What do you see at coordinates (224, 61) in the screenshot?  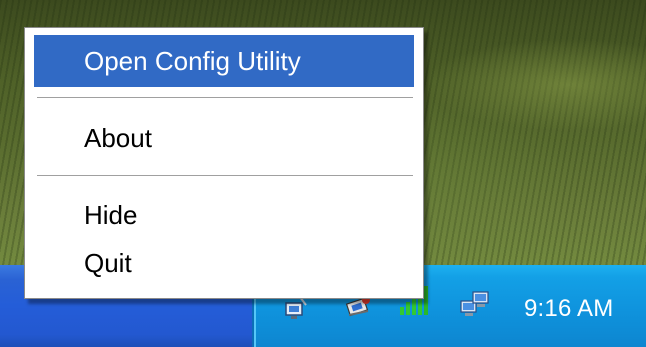 I see `menu-item-open-config-utility: Open Config Utility` at bounding box center [224, 61].